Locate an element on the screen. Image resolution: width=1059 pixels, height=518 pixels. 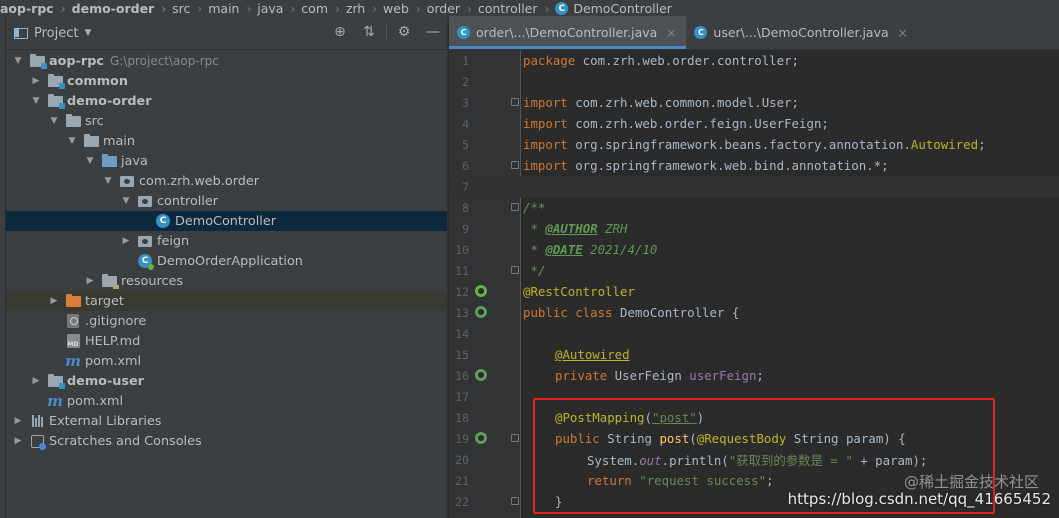
tree-item: ▶ target is located at coordinates (226, 301).